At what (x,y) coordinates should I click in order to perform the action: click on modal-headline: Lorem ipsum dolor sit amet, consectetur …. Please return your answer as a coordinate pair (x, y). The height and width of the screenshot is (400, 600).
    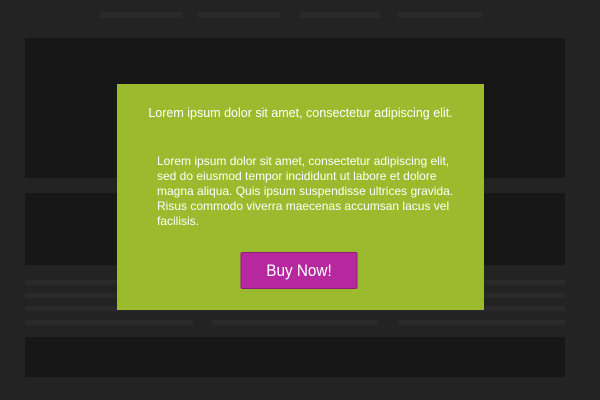
    Looking at the image, I should click on (300, 113).